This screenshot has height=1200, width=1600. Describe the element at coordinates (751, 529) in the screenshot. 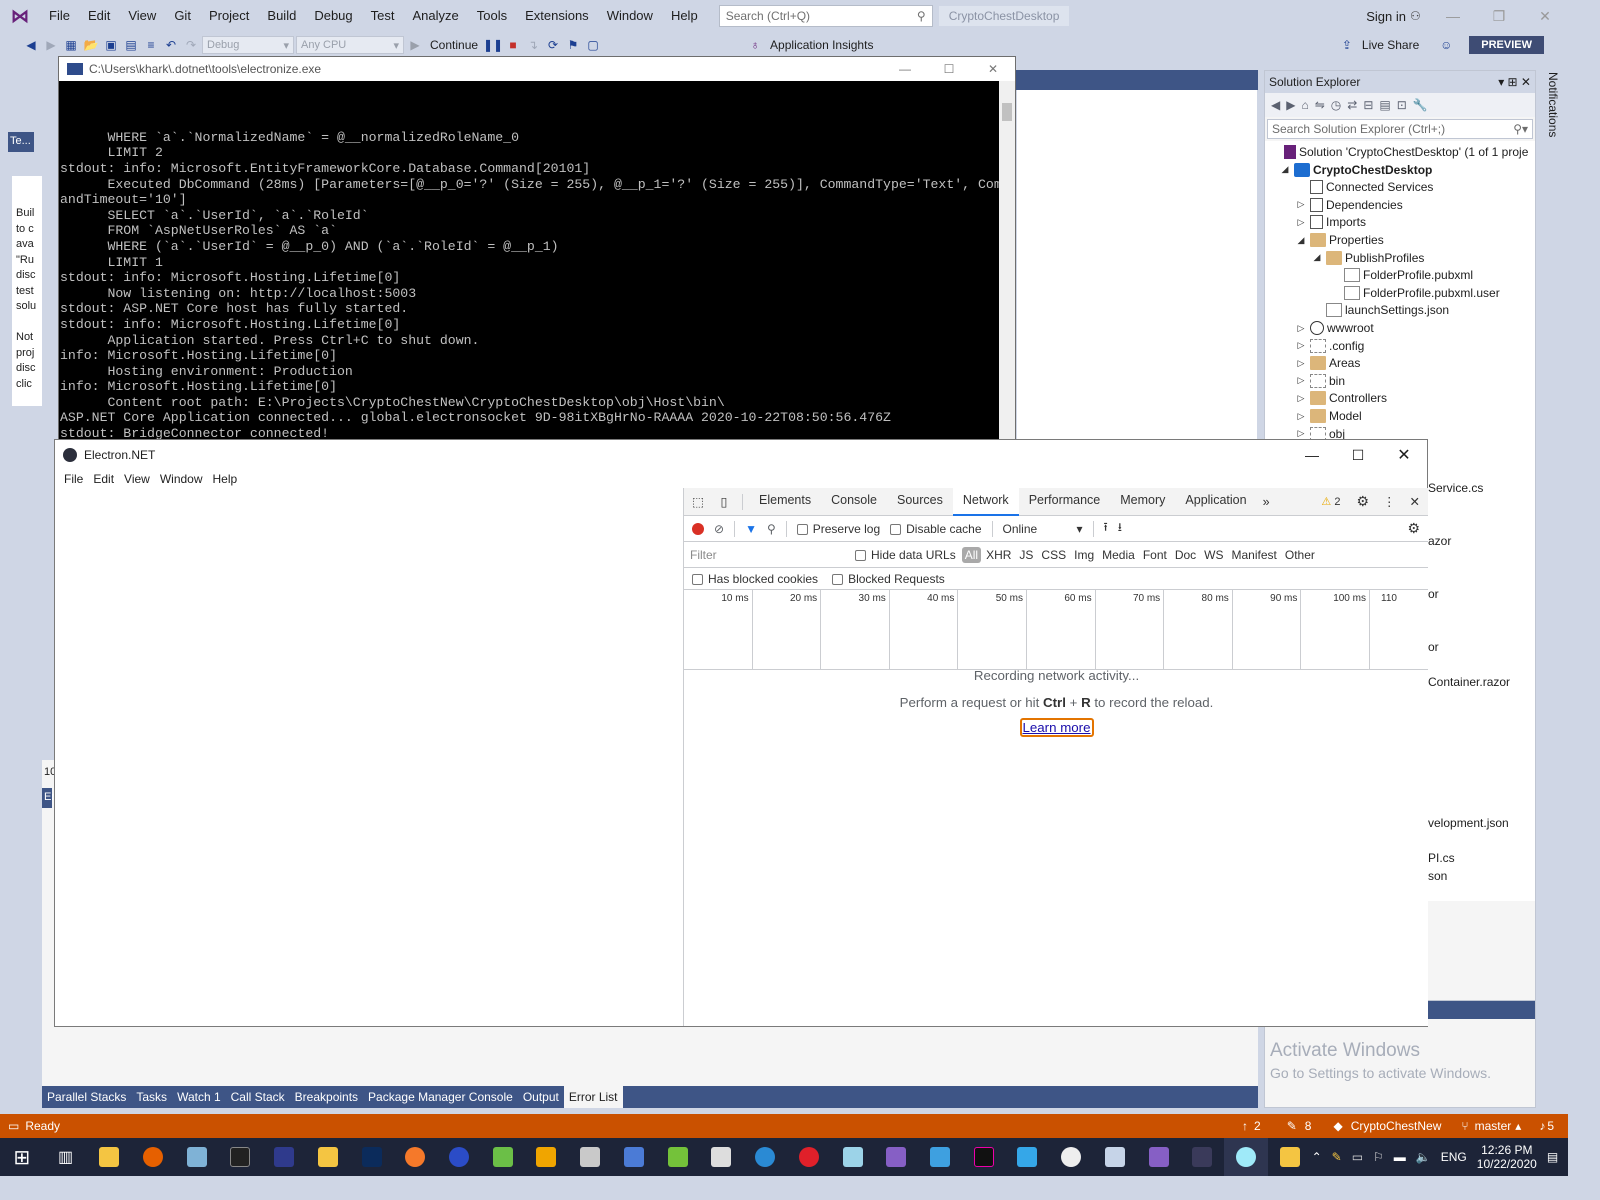

I see `filter-icon: ▼` at that location.